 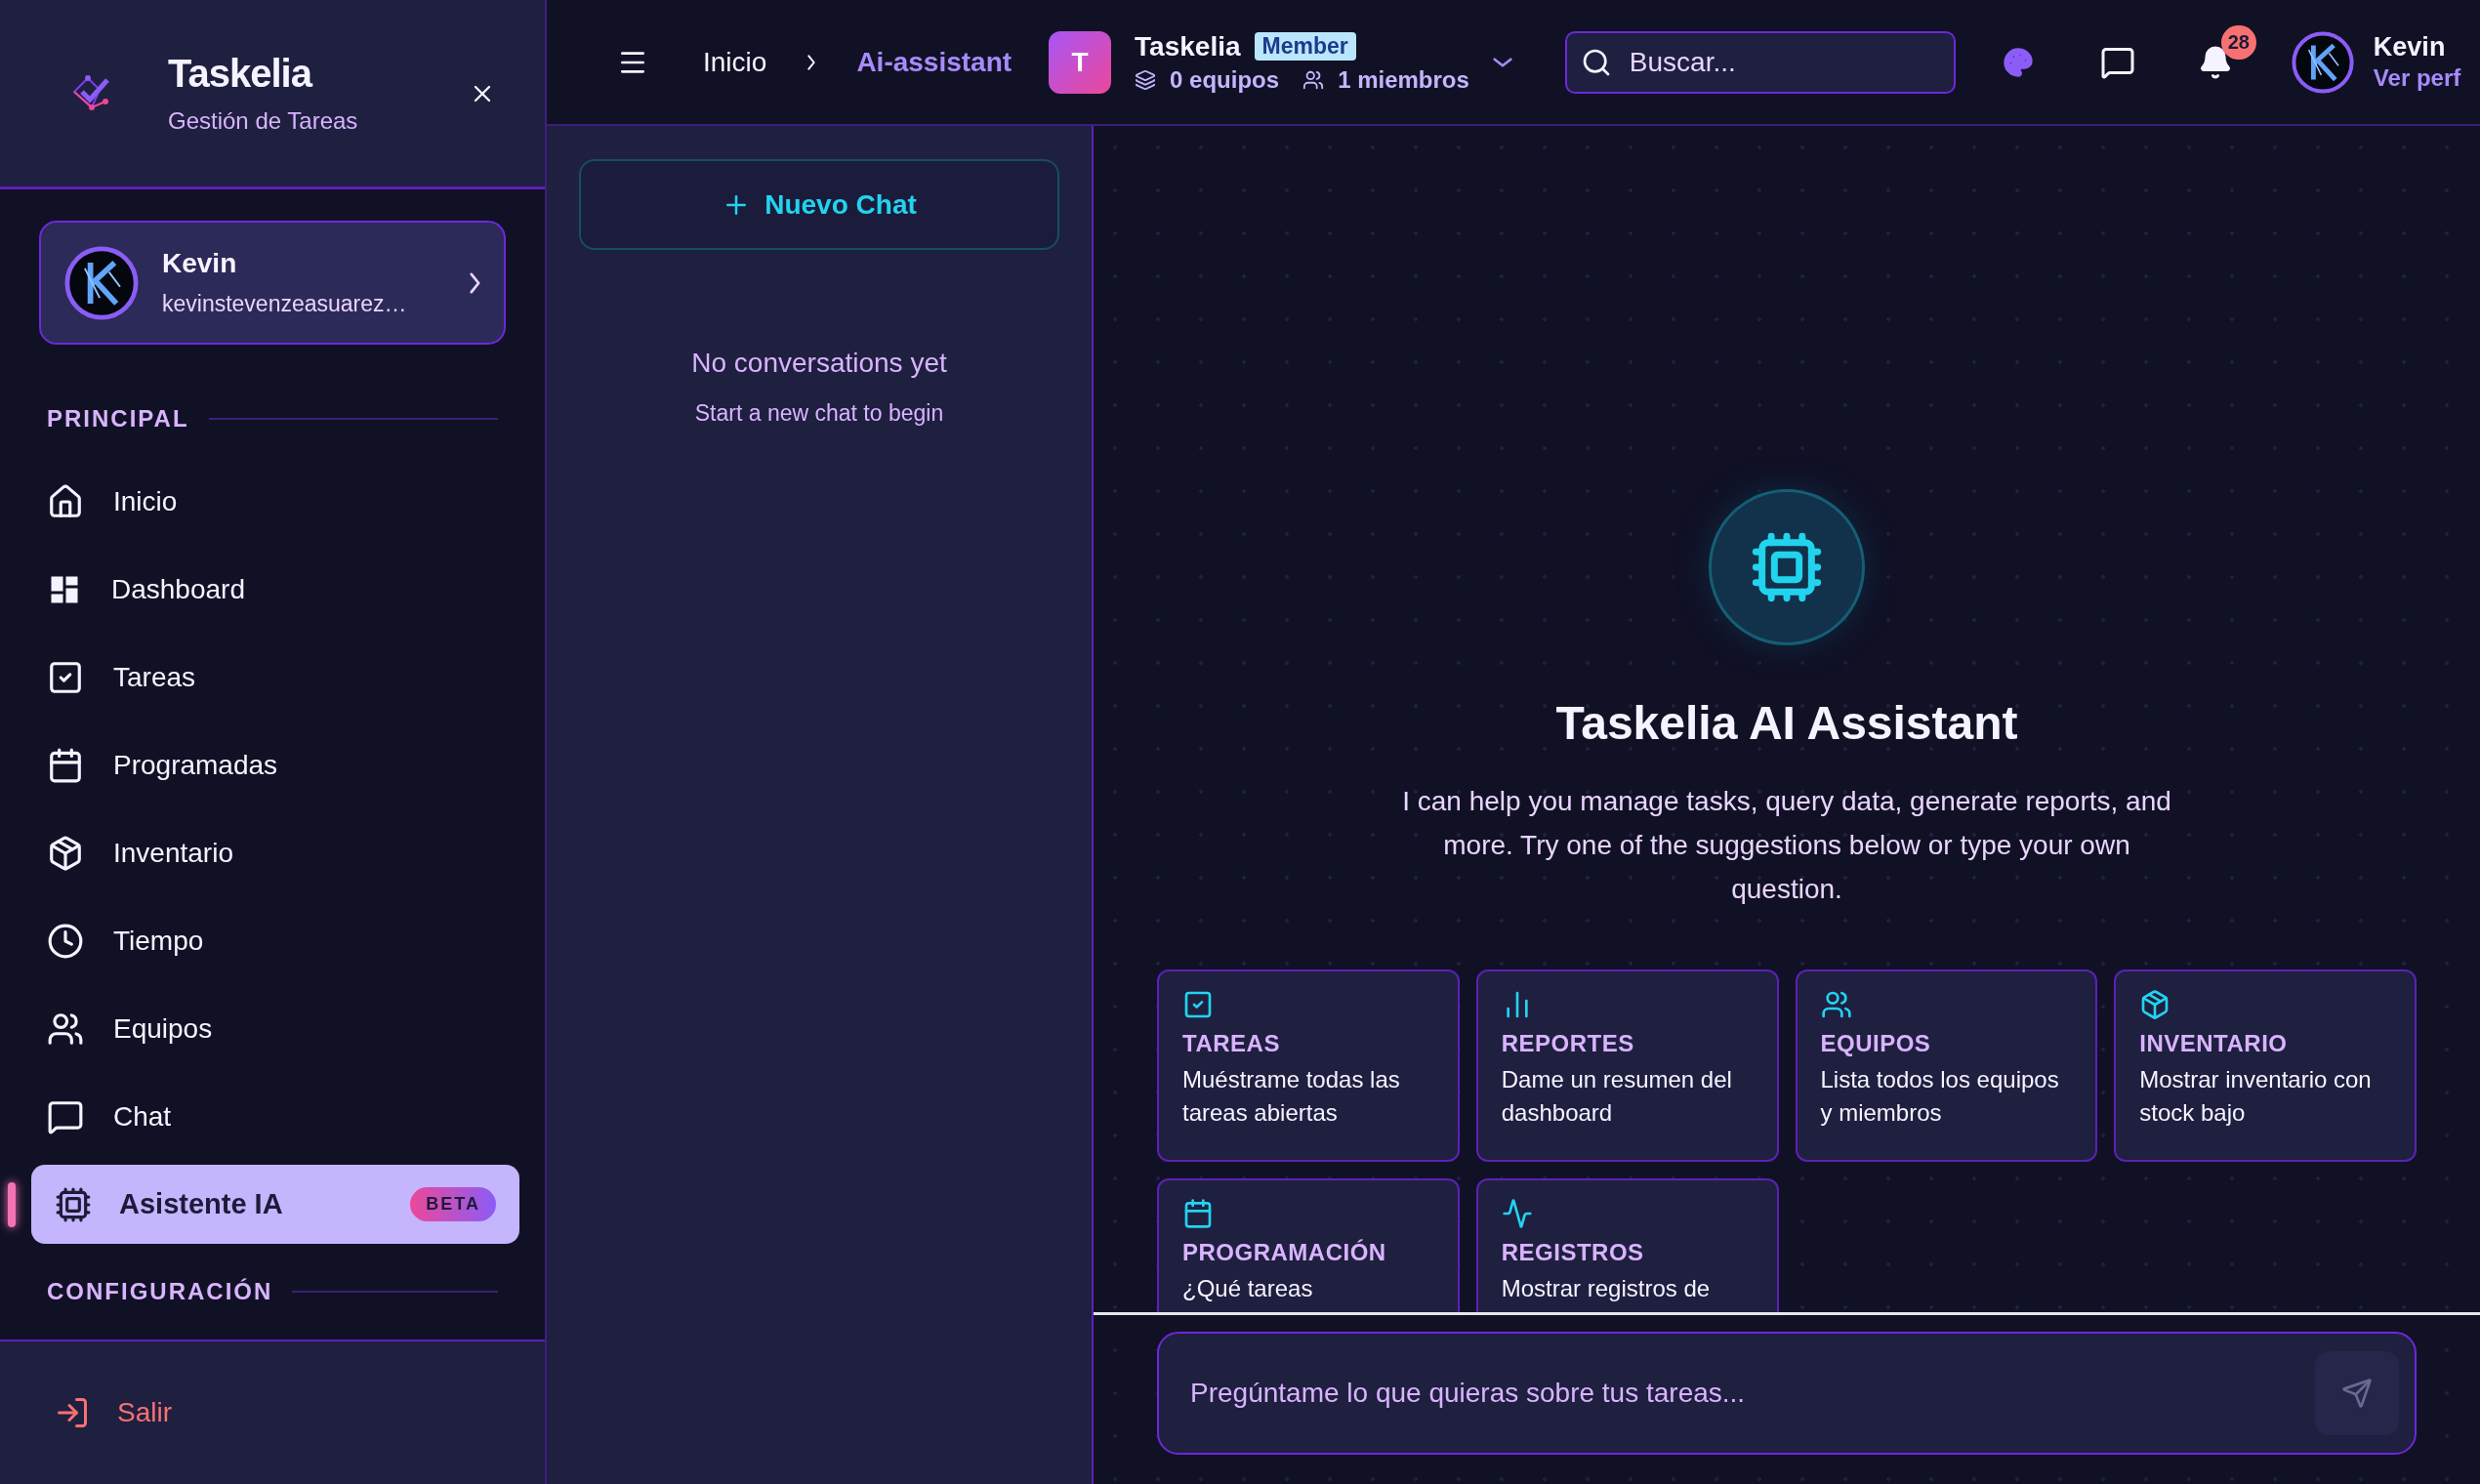 I want to click on logout-link: Salir, so click(x=114, y=1413).